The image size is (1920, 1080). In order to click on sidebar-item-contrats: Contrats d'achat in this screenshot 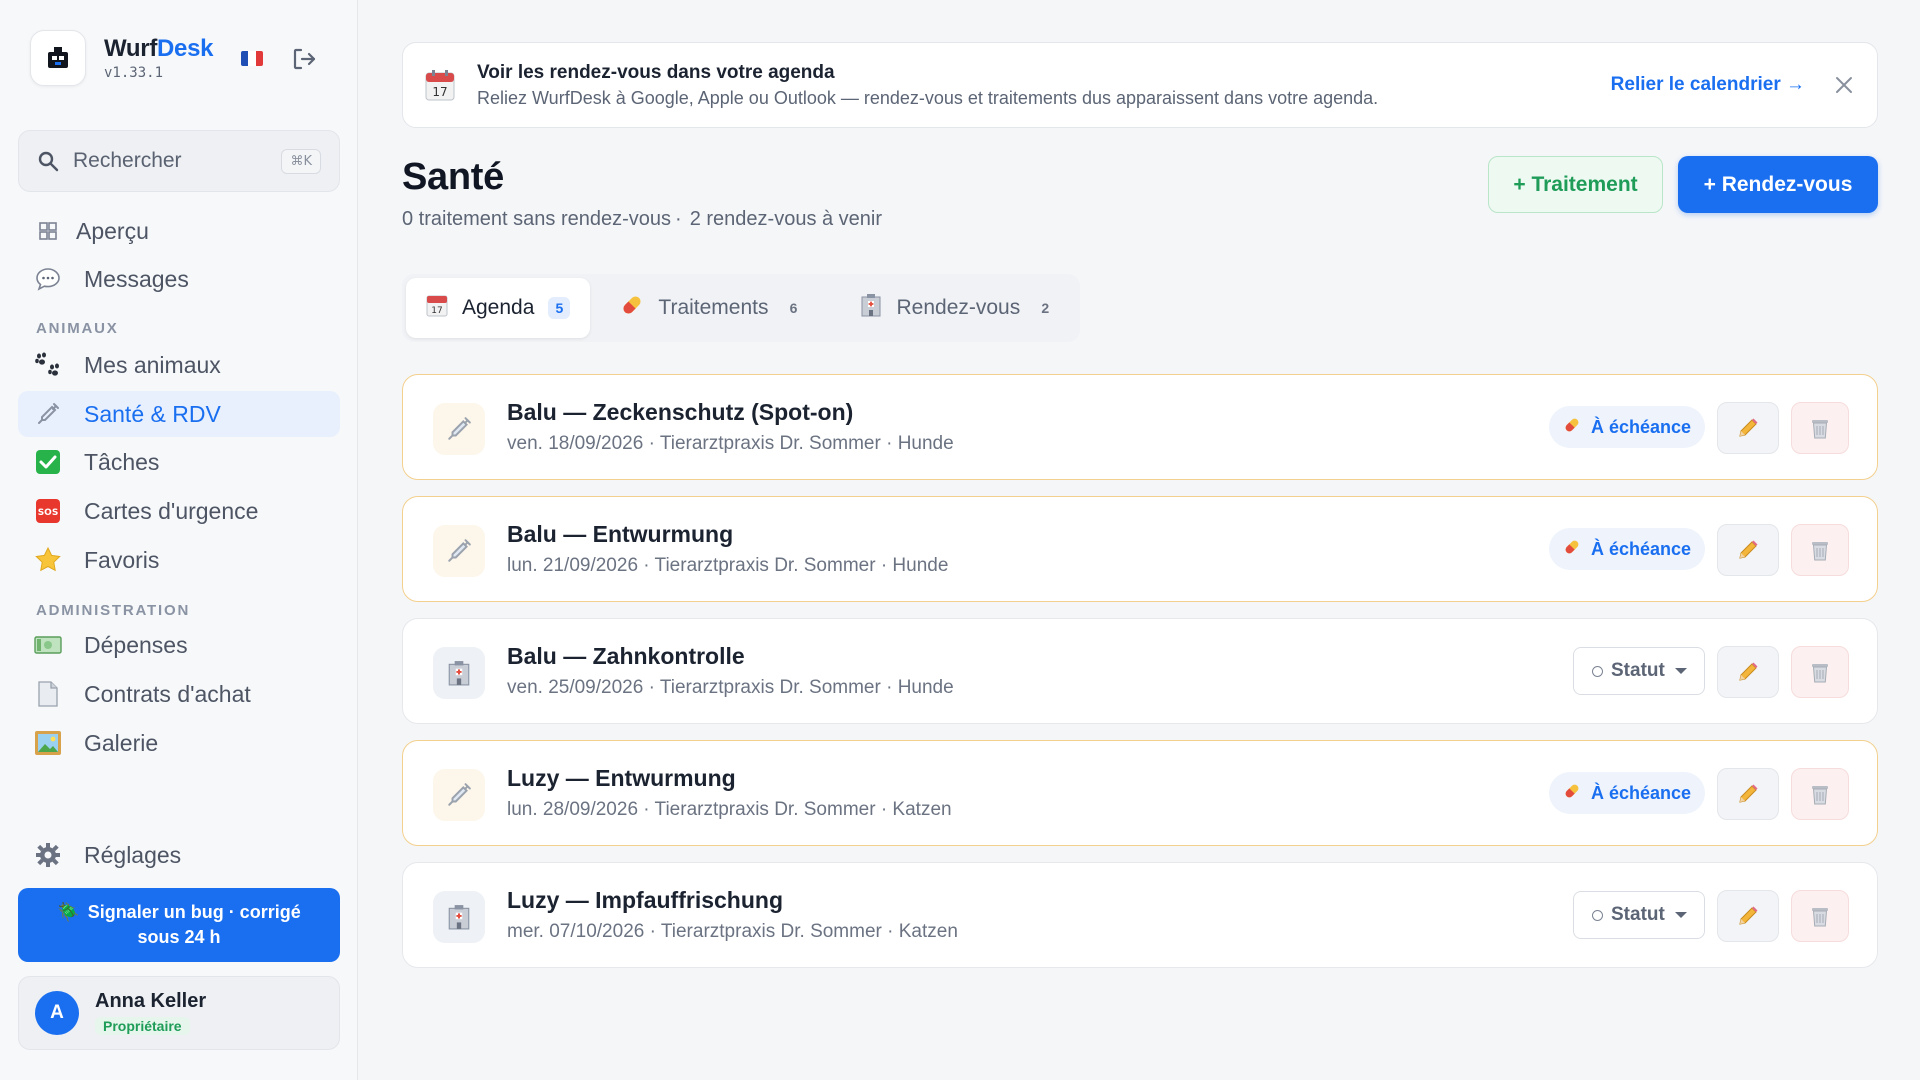, I will do `click(179, 694)`.